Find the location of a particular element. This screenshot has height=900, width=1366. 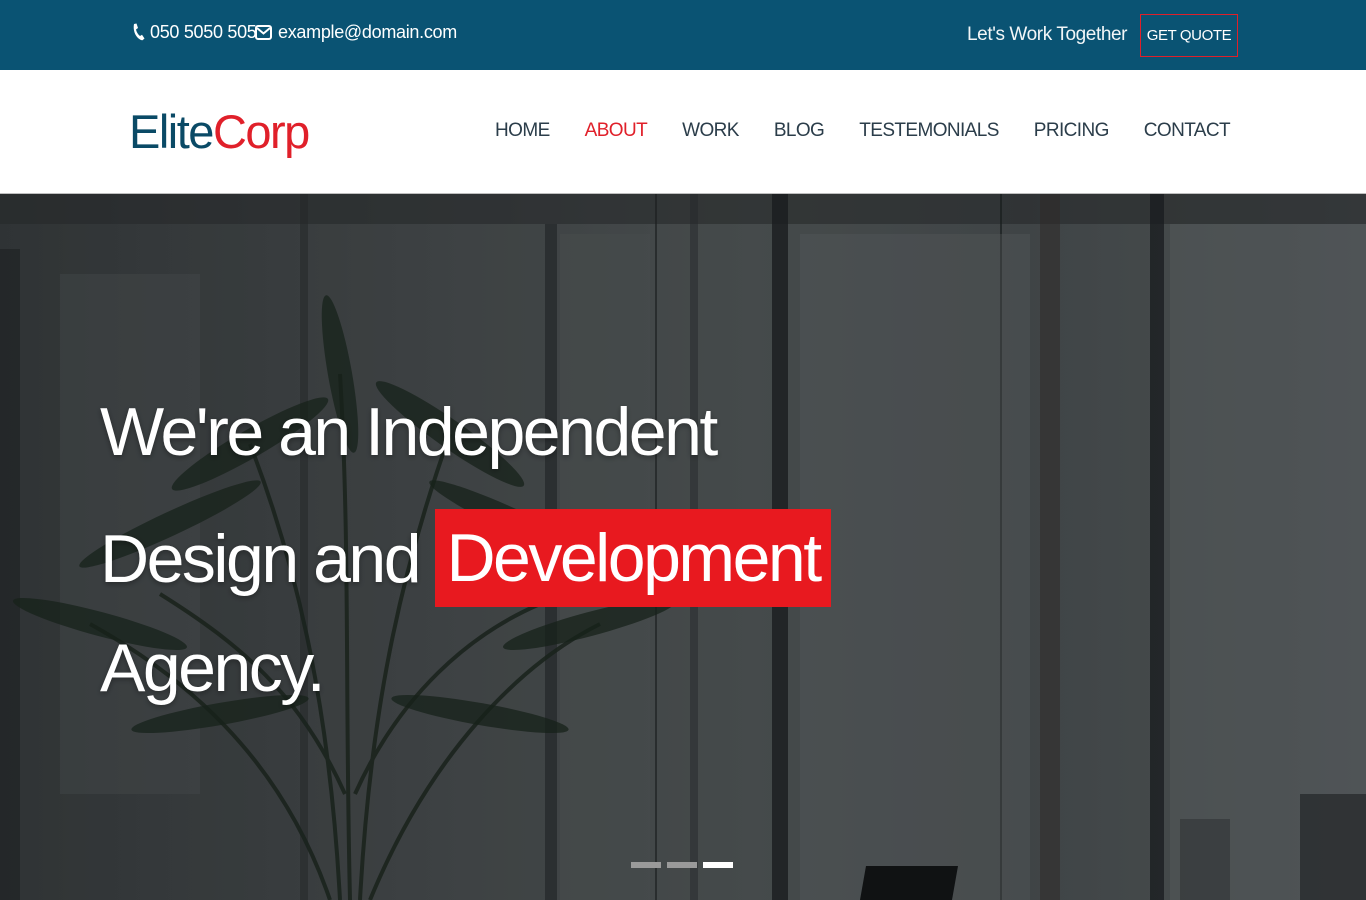

hero-heading-line3: Agency. is located at coordinates (213, 668).